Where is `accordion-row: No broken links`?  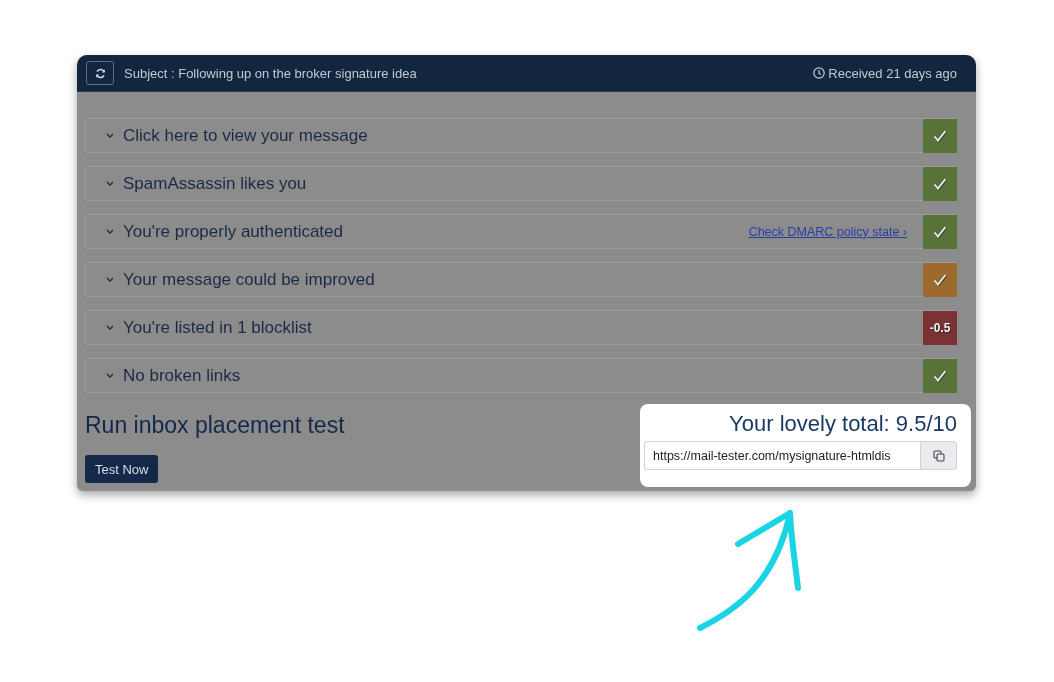 accordion-row: No broken links is located at coordinates (521, 375).